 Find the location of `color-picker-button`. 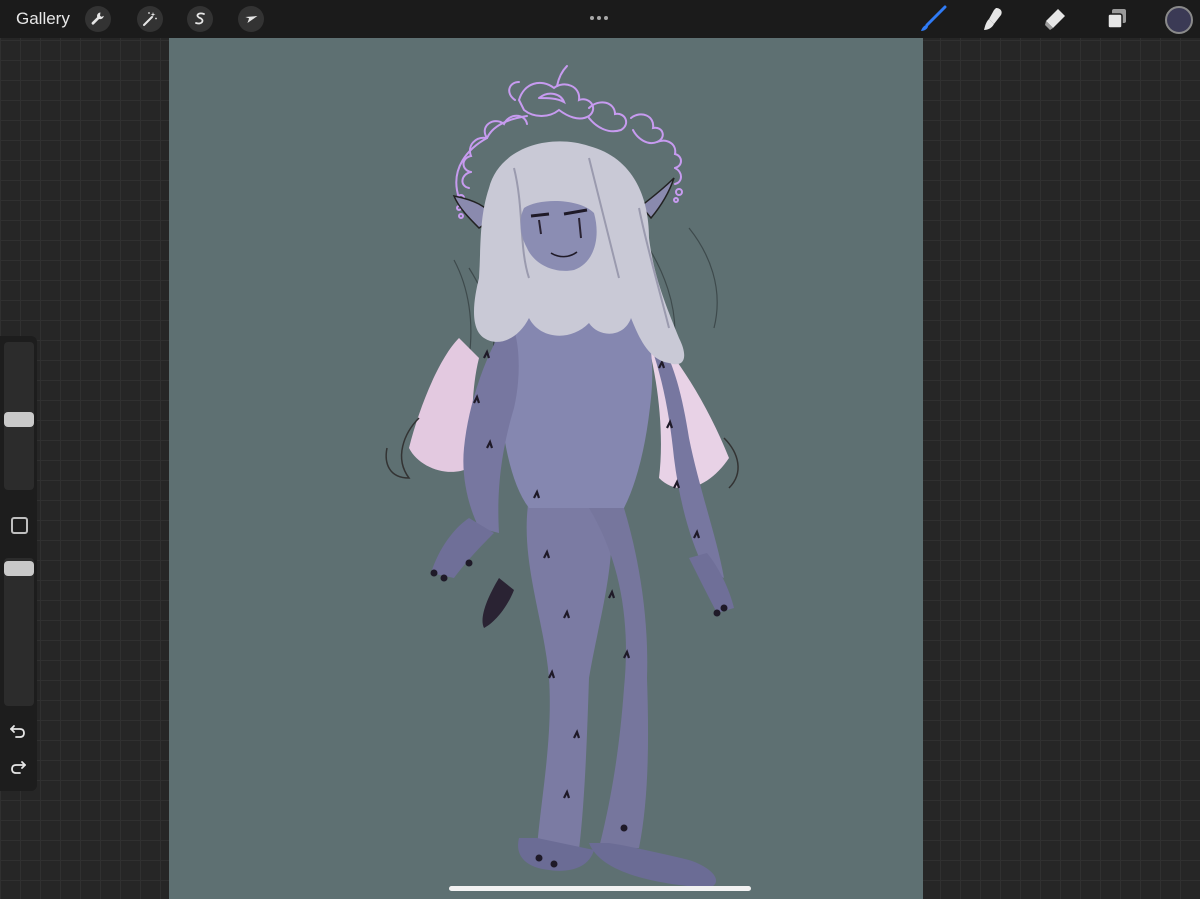

color-picker-button is located at coordinates (1179, 20).